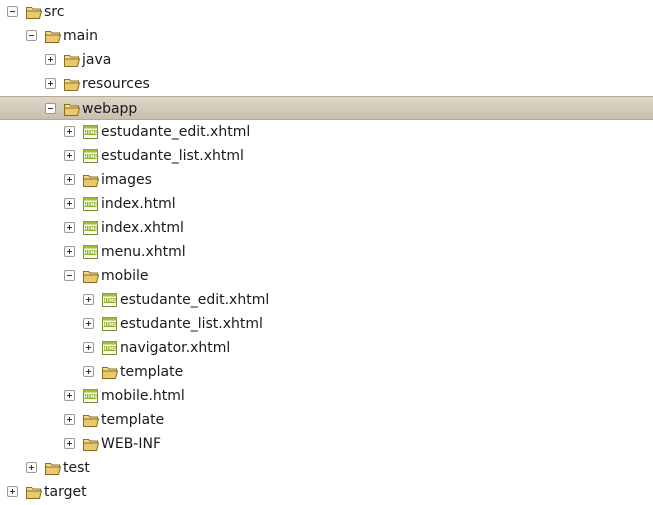 This screenshot has width=653, height=505. I want to click on tree-item-label: webapp, so click(110, 109).